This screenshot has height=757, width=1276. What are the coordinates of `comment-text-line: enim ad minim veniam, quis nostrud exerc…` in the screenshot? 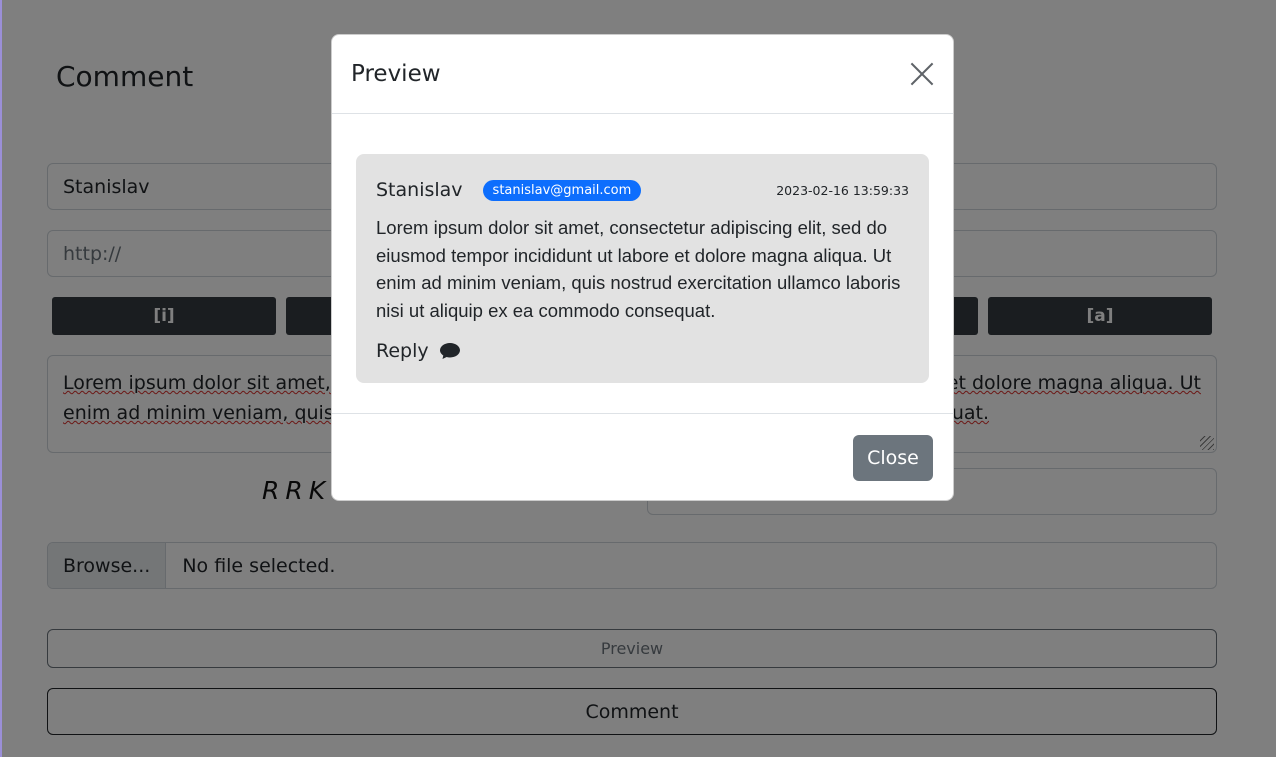 It's located at (638, 282).